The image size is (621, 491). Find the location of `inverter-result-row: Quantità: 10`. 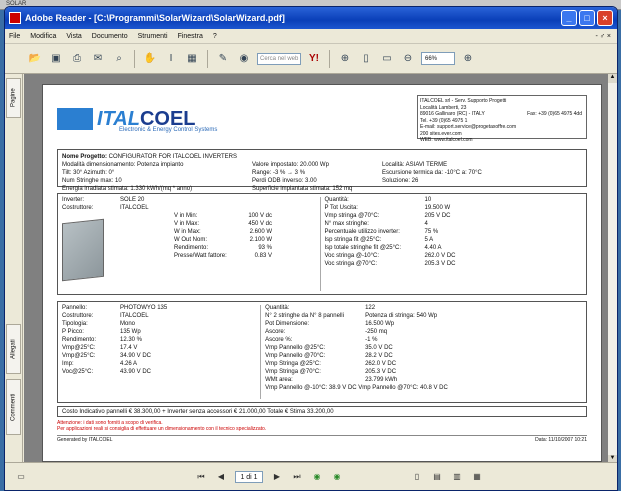

inverter-result-row: Quantità: 10 is located at coordinates (378, 200).